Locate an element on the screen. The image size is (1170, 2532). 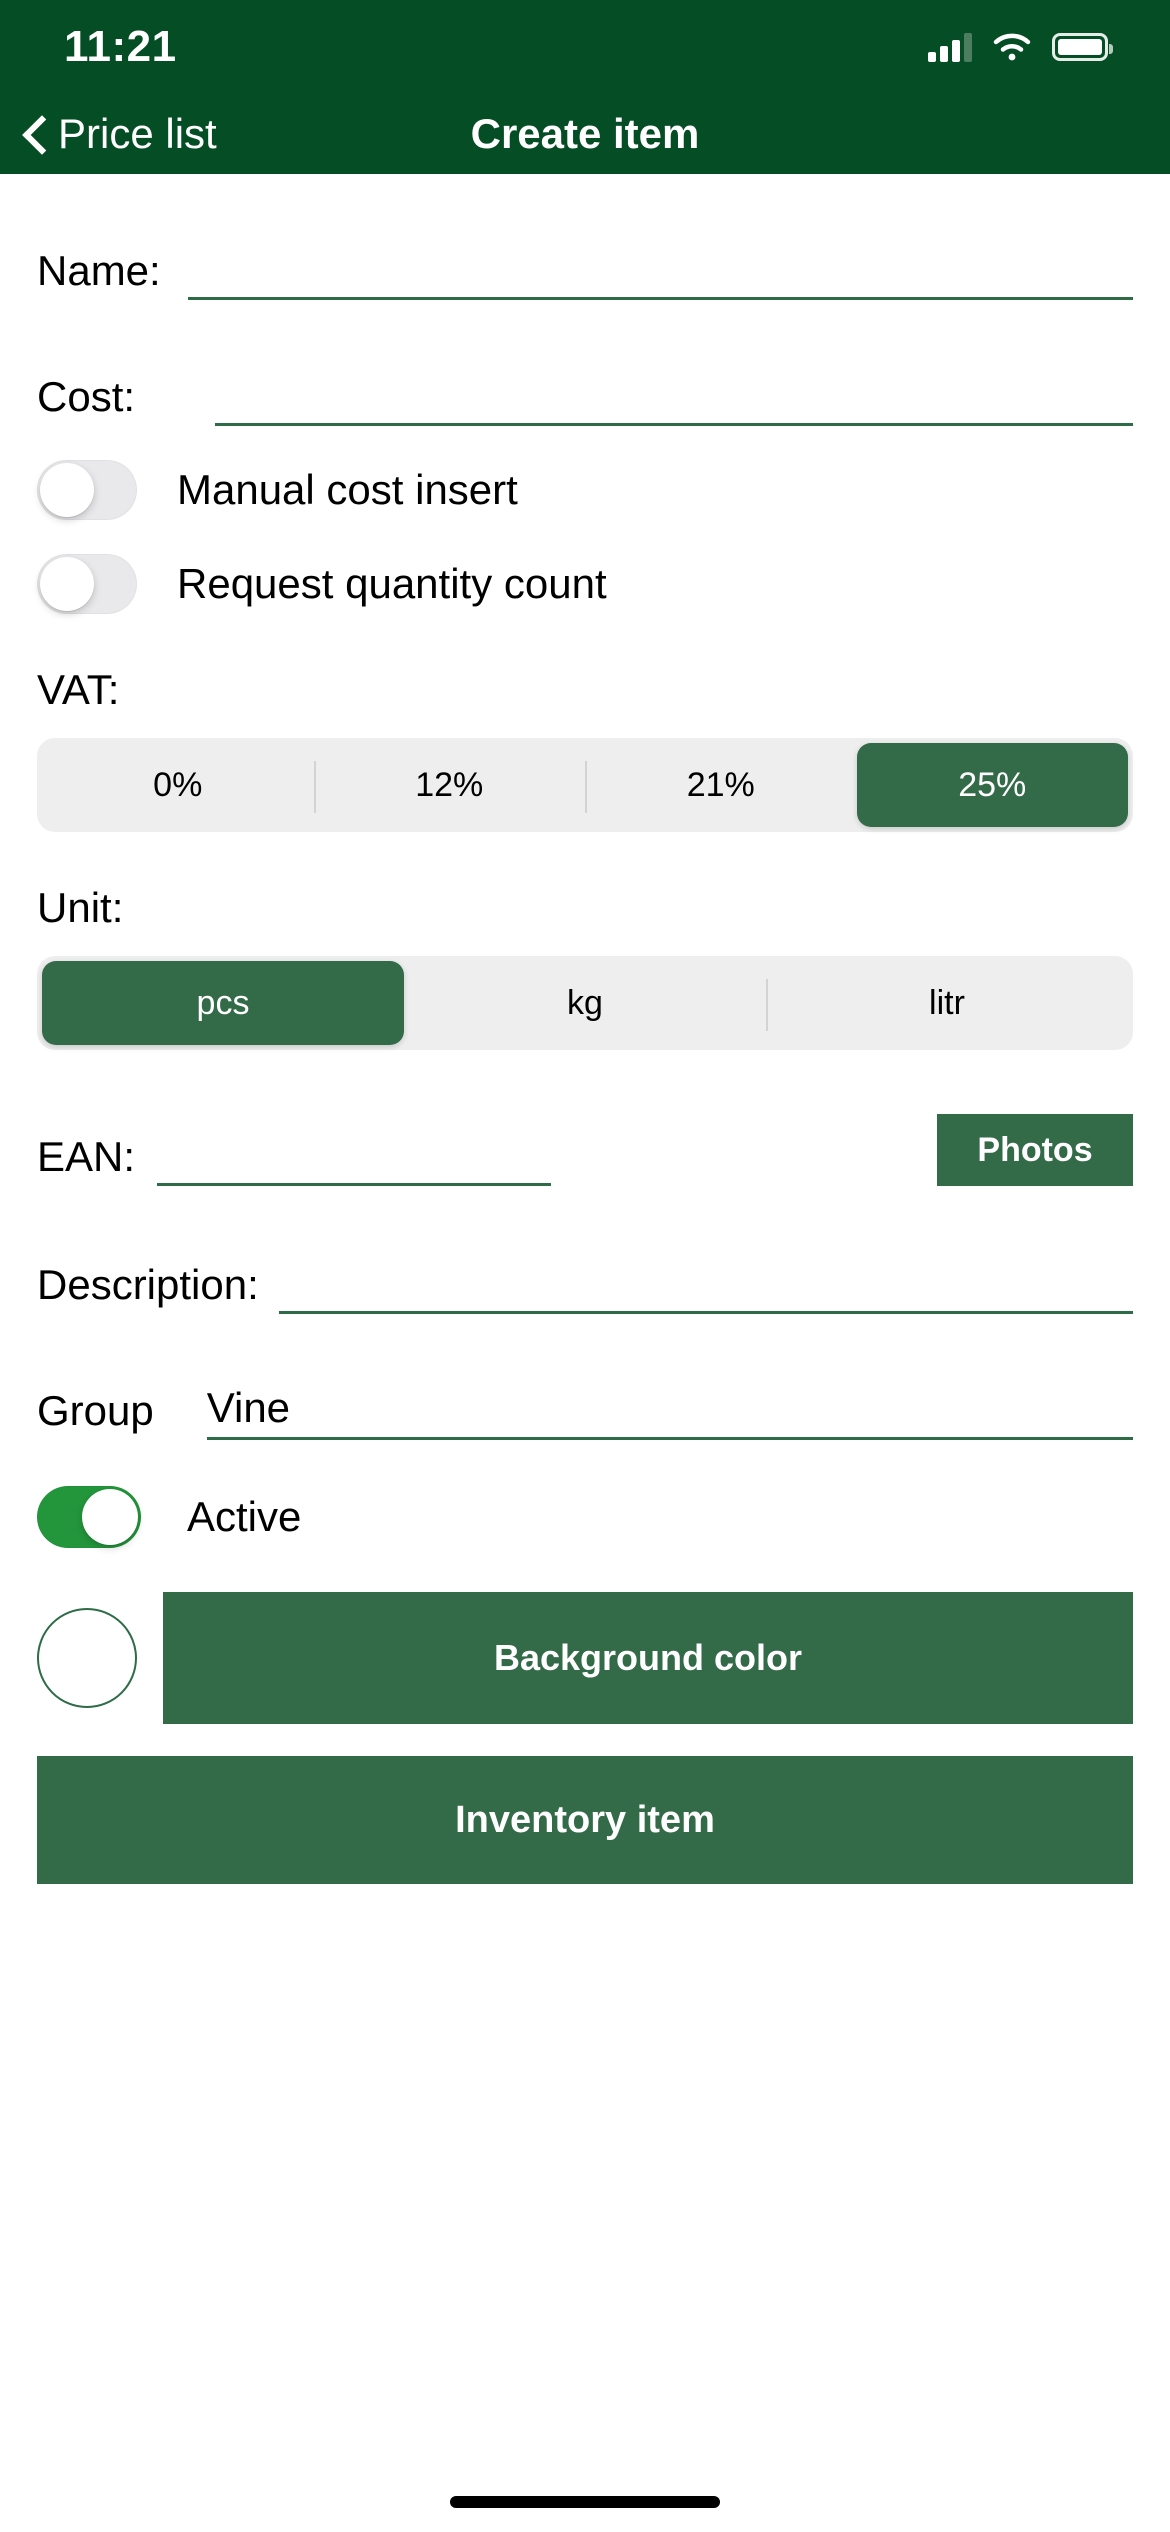
manual-cost-toggle is located at coordinates (87, 490).